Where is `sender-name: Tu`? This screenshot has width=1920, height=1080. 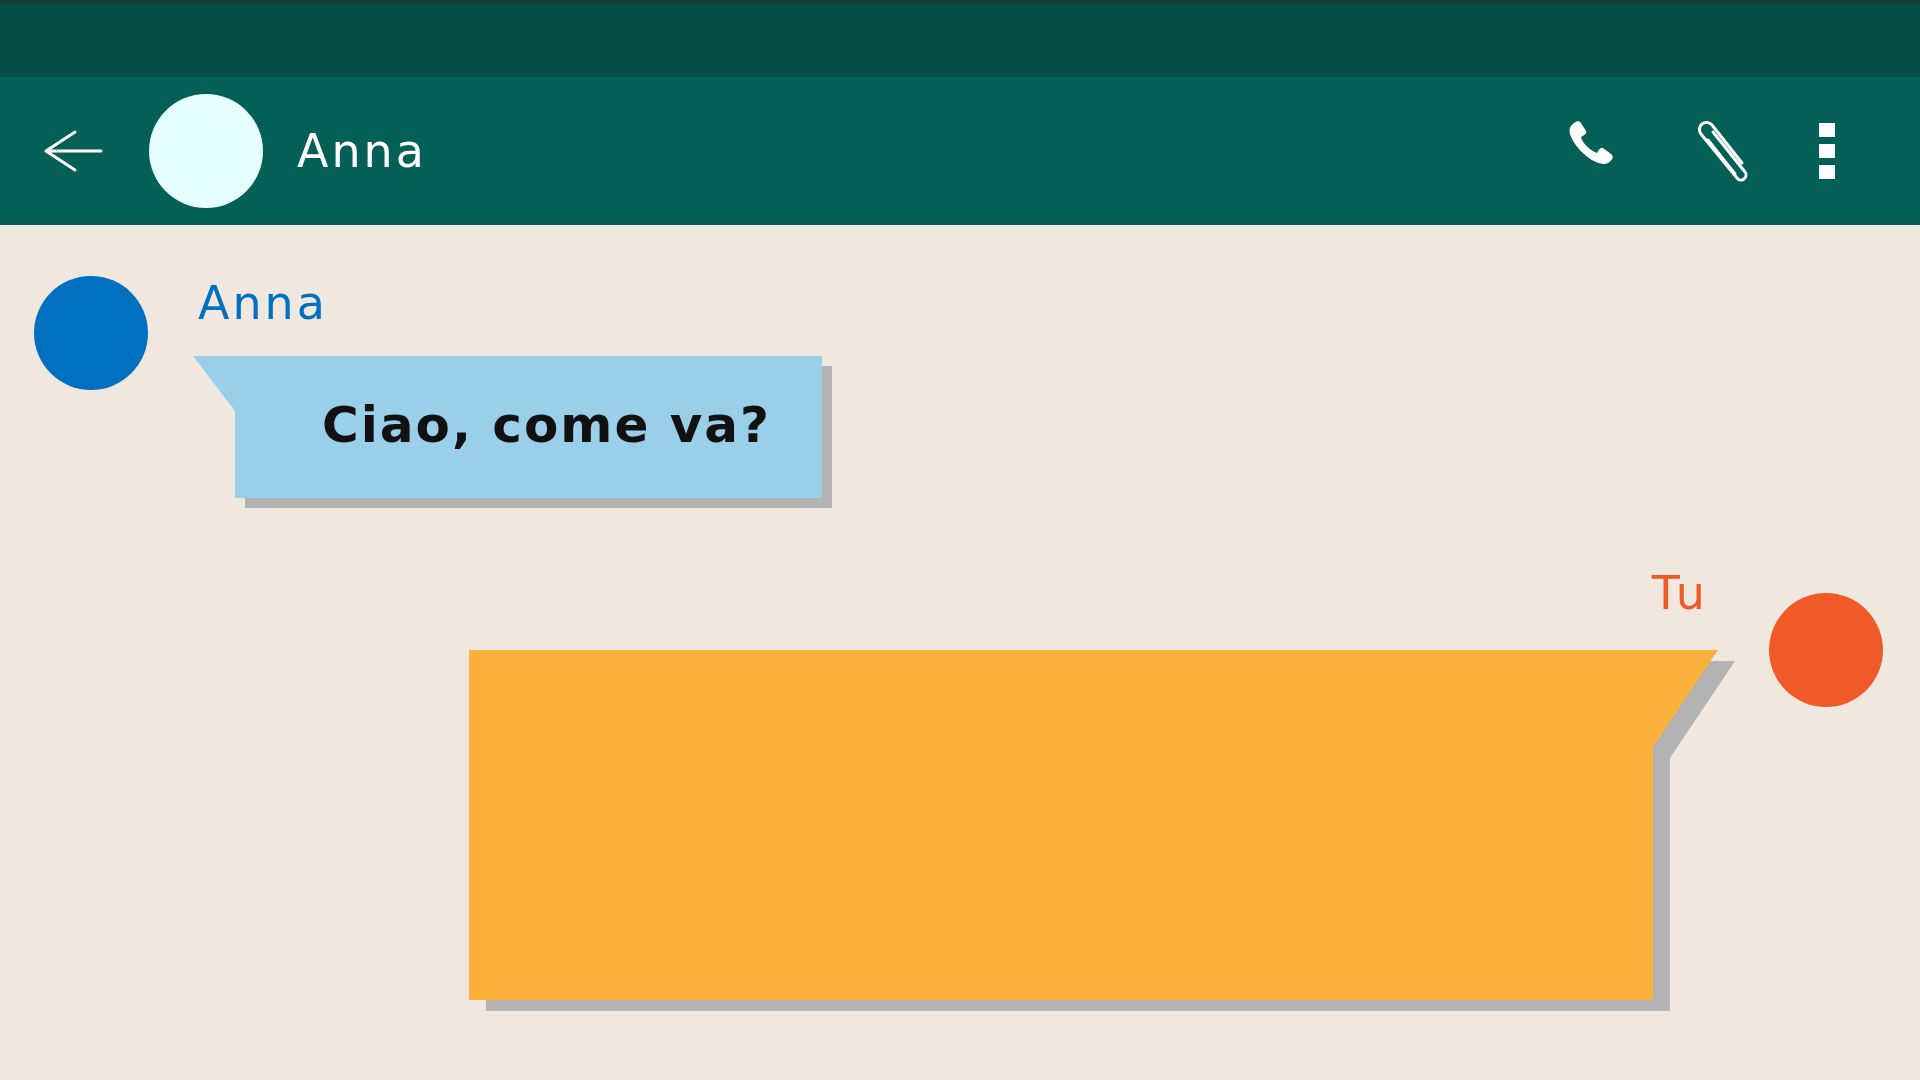 sender-name: Tu is located at coordinates (1679, 593).